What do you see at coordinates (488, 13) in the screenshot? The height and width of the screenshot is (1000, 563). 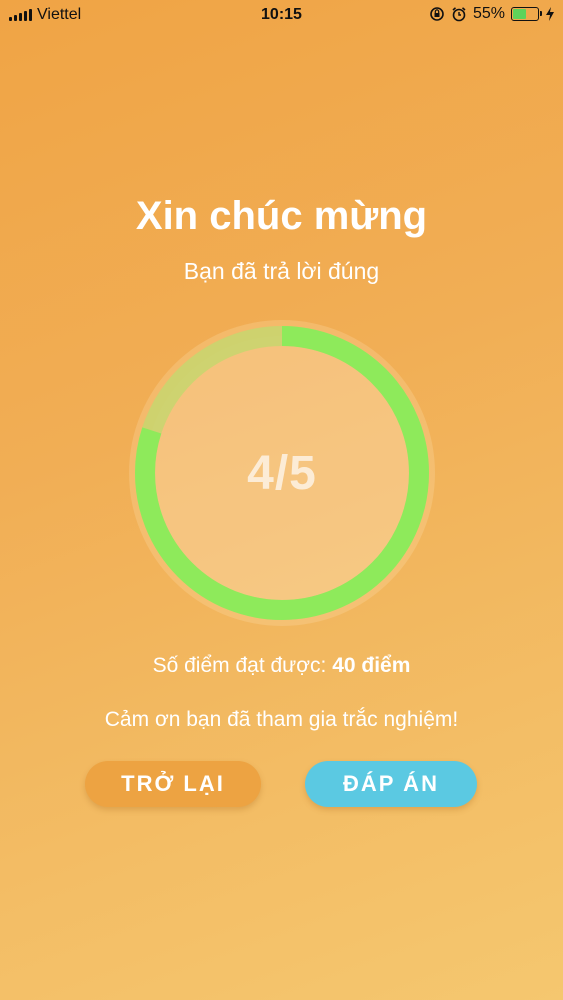 I see `battery-percent: 55%` at bounding box center [488, 13].